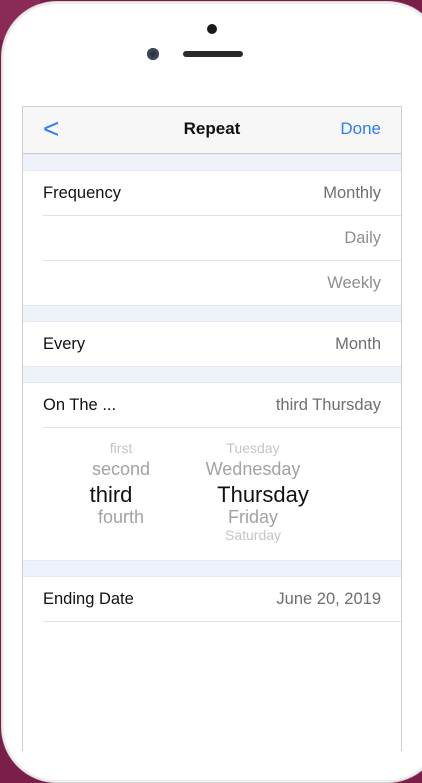 This screenshot has width=422, height=783. Describe the element at coordinates (360, 129) in the screenshot. I see `done-button: Done` at that location.